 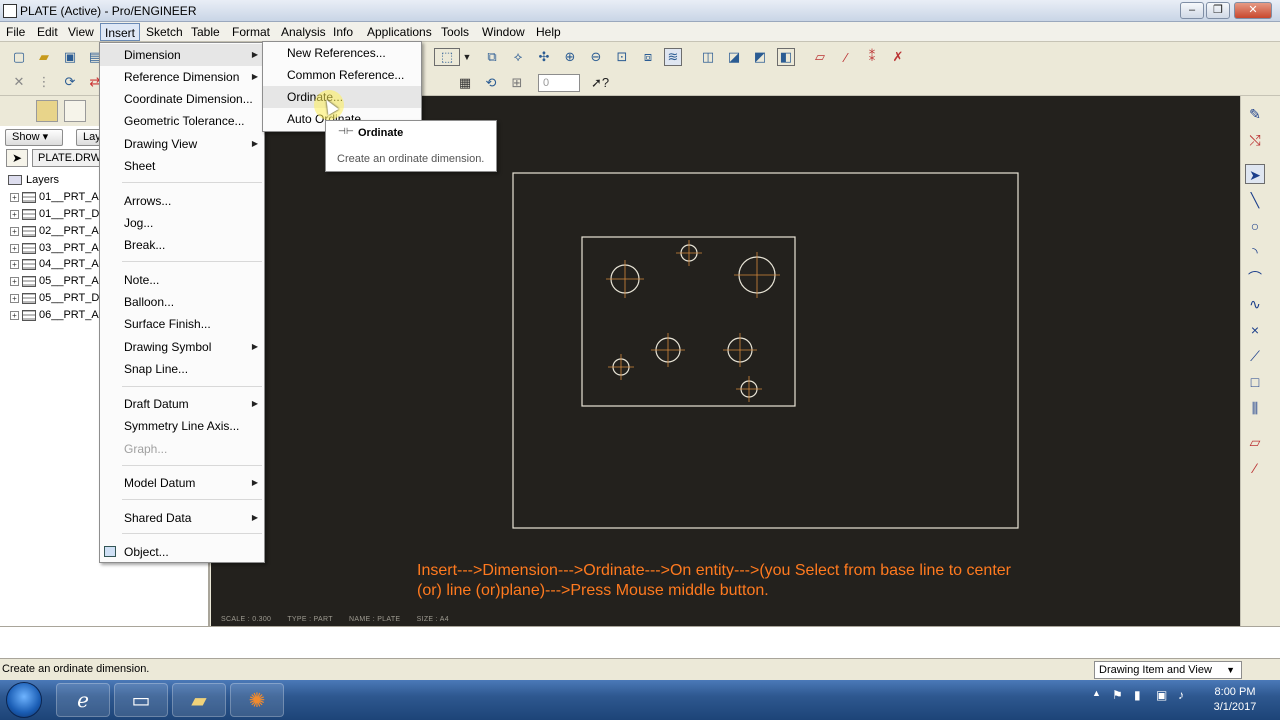 I want to click on system-clock: 8:00 PM 3/1/2017, so click(x=1235, y=700).